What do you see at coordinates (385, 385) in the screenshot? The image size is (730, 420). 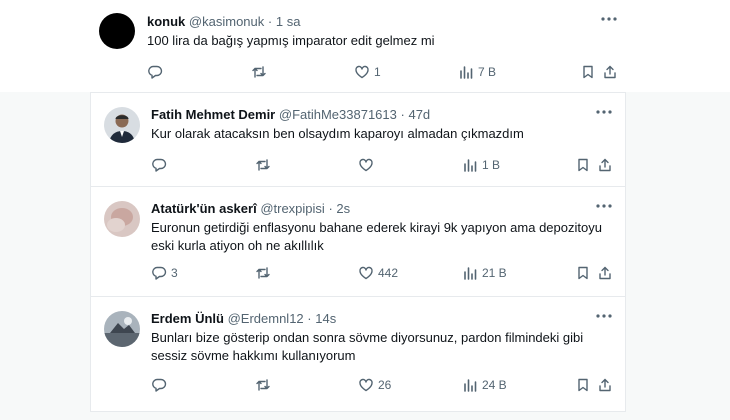 I see `like-count: 26` at bounding box center [385, 385].